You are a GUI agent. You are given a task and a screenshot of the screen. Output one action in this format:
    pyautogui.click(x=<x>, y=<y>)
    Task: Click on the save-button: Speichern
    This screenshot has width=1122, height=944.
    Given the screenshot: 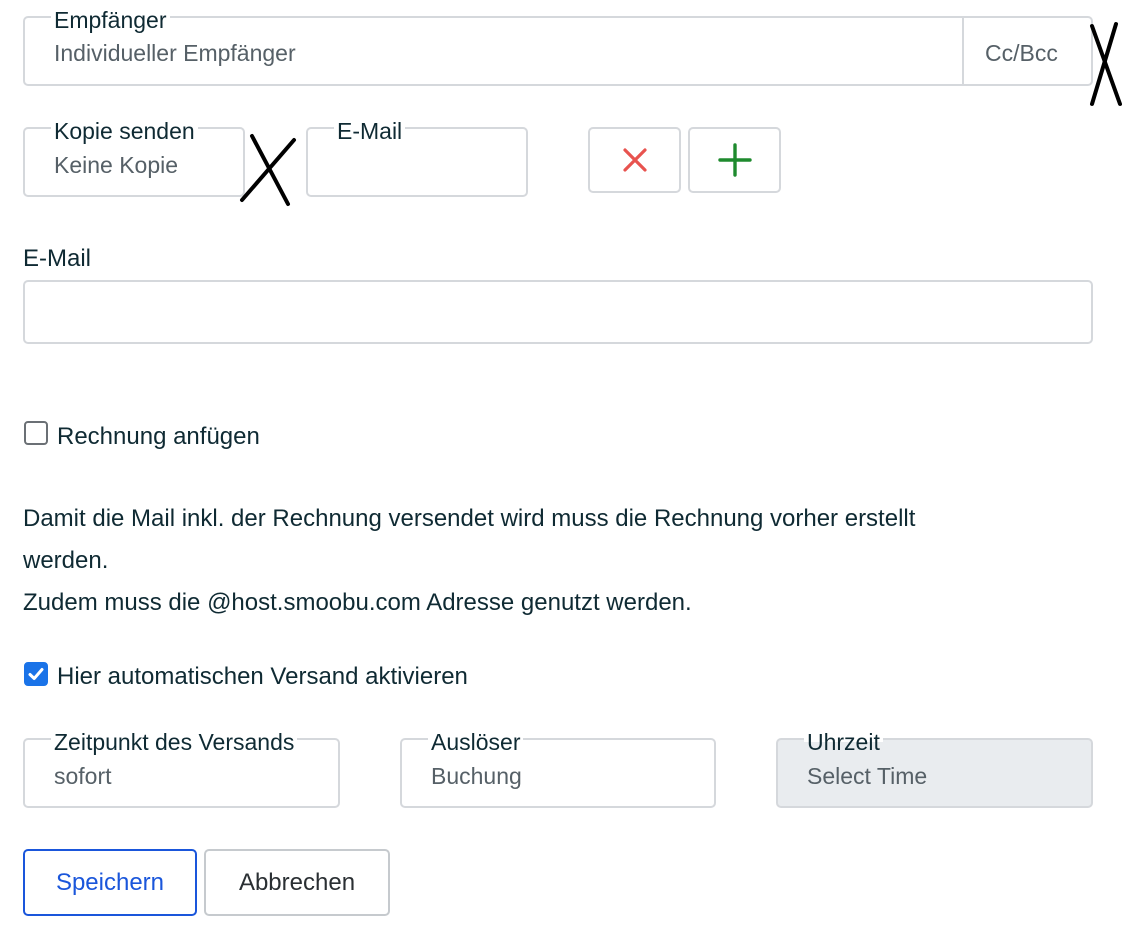 What is the action you would take?
    pyautogui.click(x=110, y=882)
    